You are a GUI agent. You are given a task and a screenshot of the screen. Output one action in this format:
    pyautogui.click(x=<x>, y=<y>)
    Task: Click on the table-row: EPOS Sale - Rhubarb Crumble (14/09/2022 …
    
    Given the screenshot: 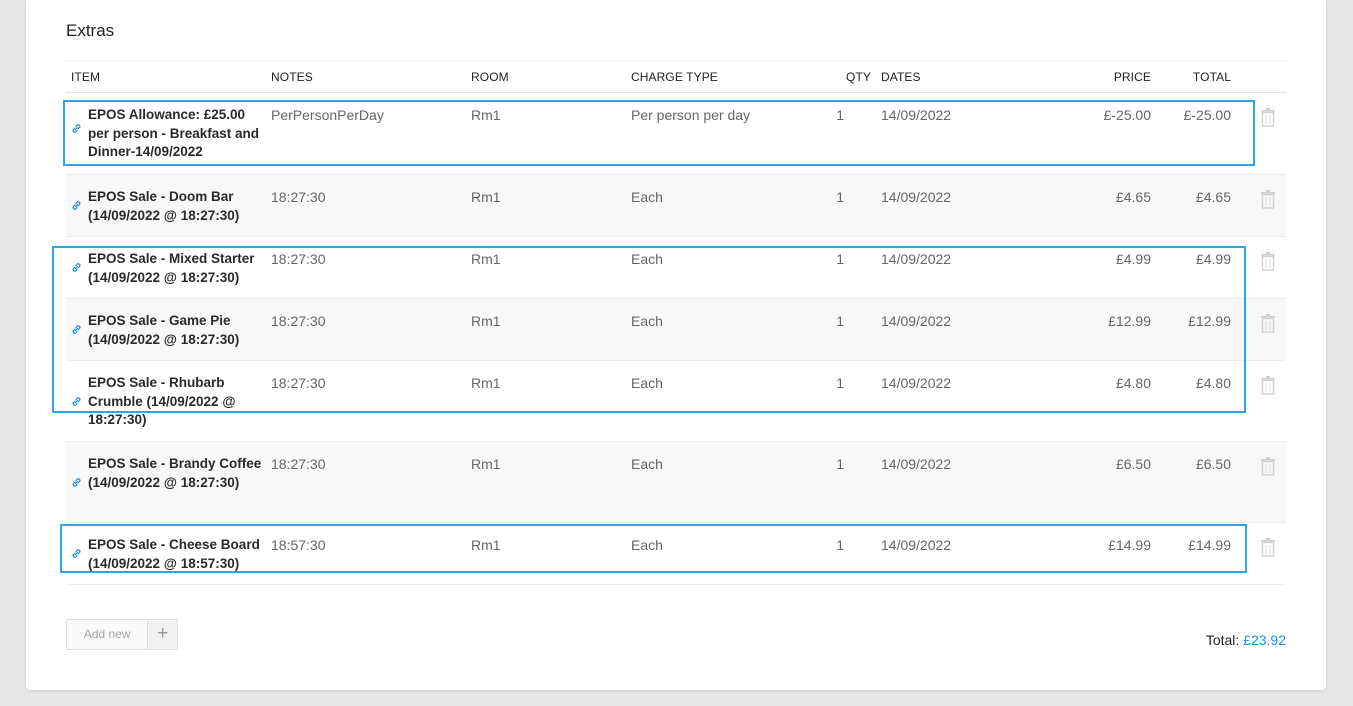 What is the action you would take?
    pyautogui.click(x=676, y=401)
    